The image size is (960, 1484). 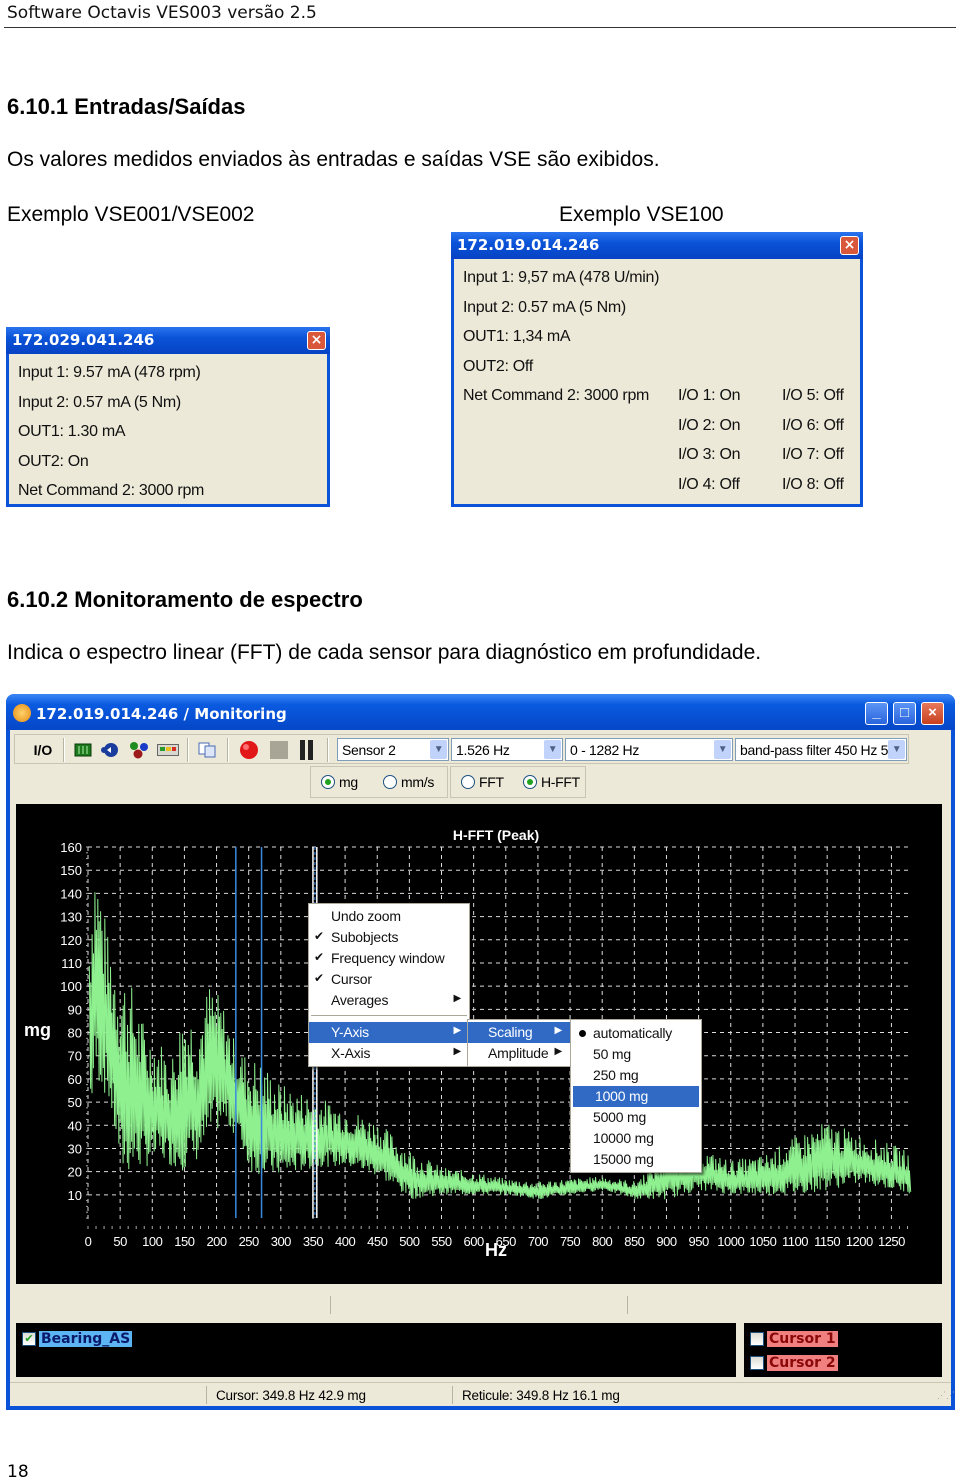 I want to click on menu-item-10000mg: 10000 mg, so click(x=636, y=1138).